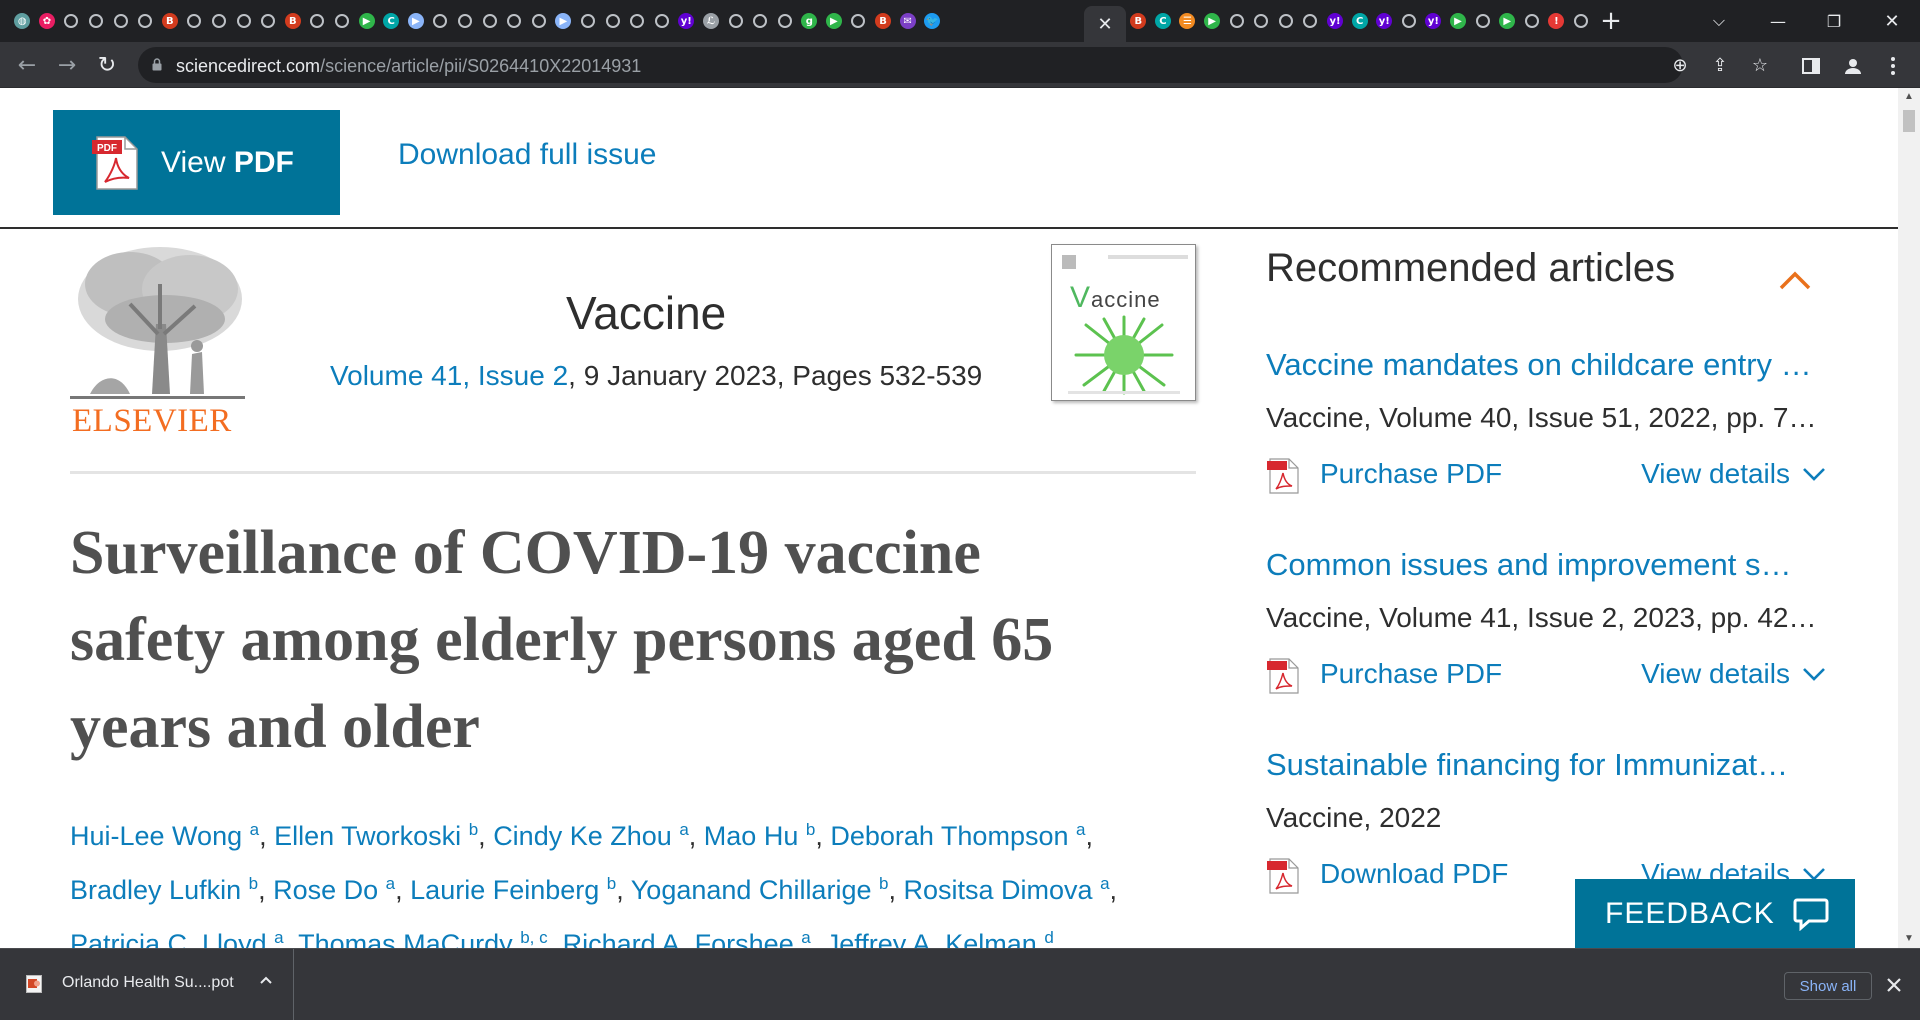 This screenshot has height=1020, width=1920. What do you see at coordinates (1909, 939) in the screenshot?
I see `scroll-down-arrow: ▼` at bounding box center [1909, 939].